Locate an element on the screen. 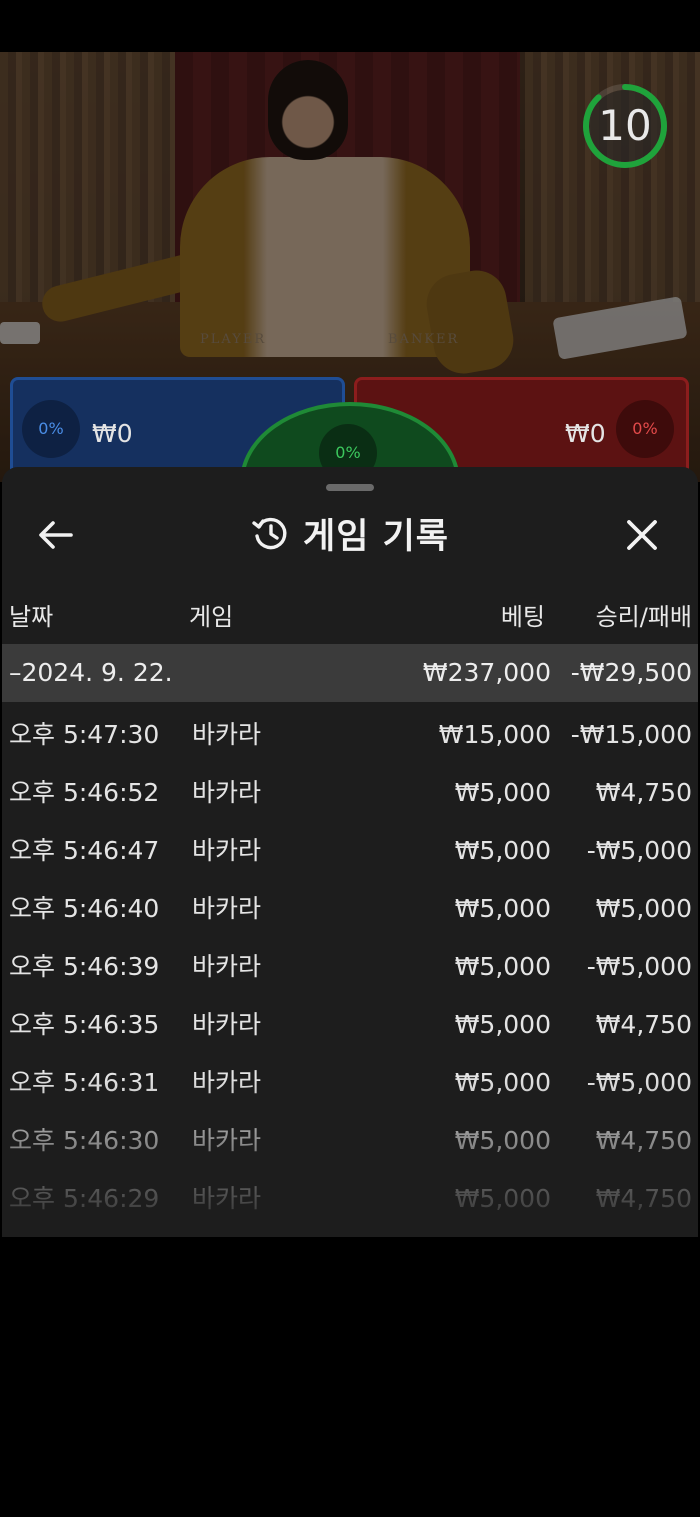 This screenshot has height=1517, width=700. row-time: 오후 5:46:39 is located at coordinates (84, 966).